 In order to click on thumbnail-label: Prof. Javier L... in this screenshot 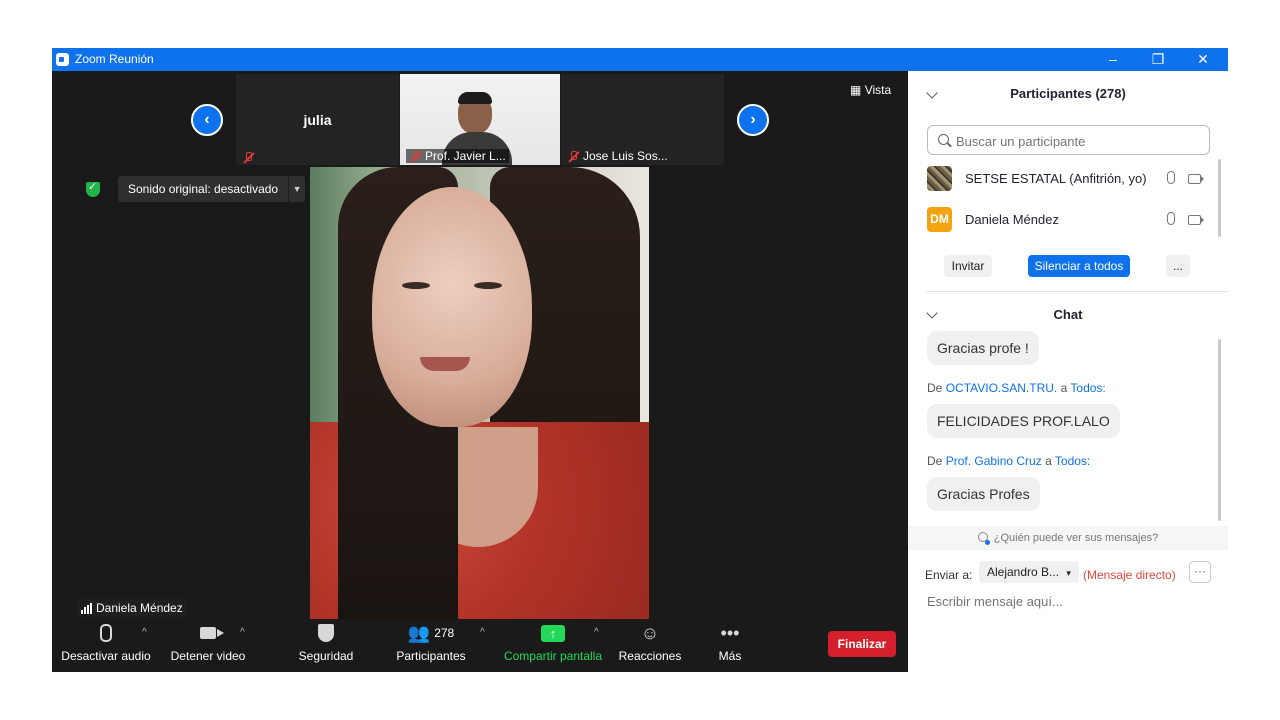, I will do `click(465, 156)`.